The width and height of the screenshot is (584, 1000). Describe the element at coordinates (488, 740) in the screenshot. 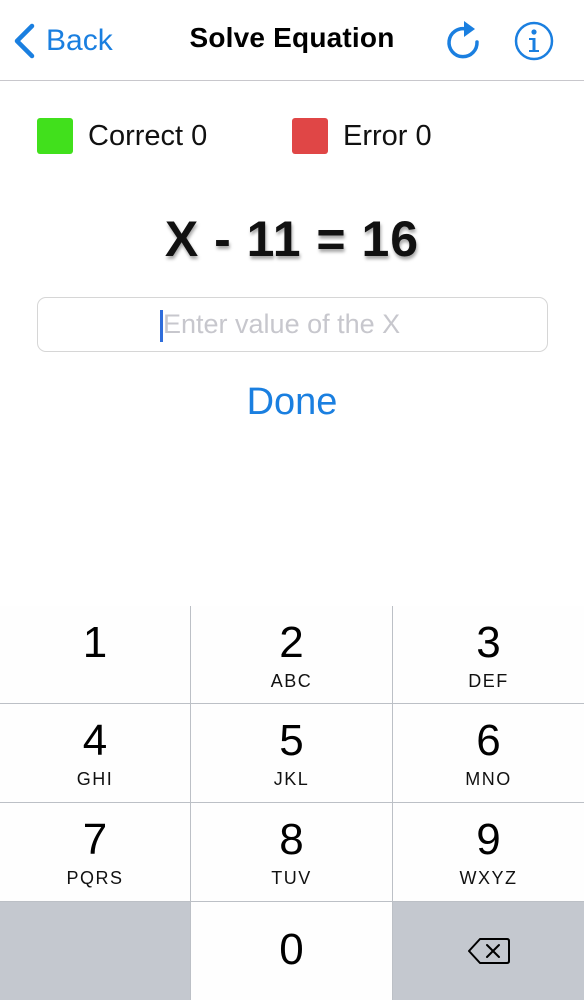

I see `key-digit: 6` at that location.